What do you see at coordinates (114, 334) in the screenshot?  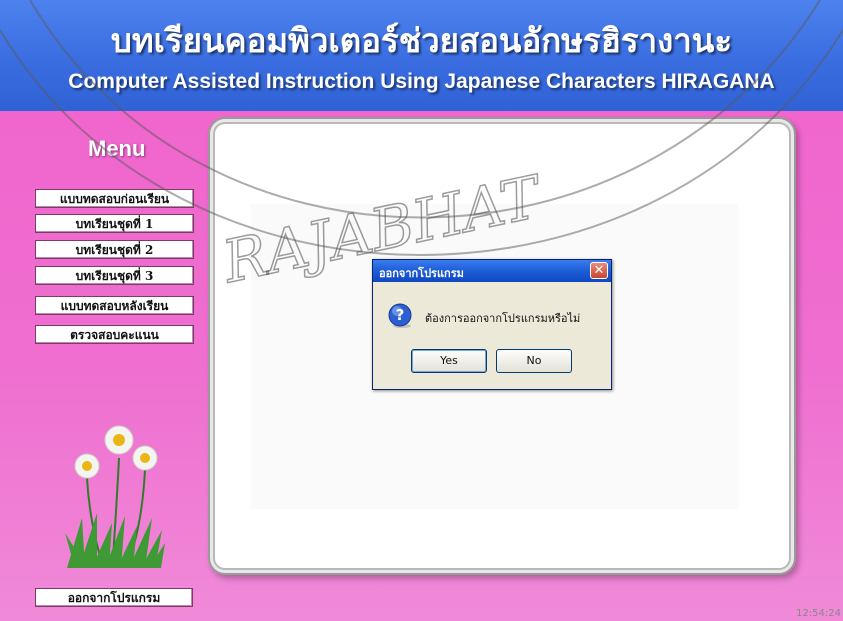 I see `menu-item-check-score: ตรวจสอบคะแนน` at bounding box center [114, 334].